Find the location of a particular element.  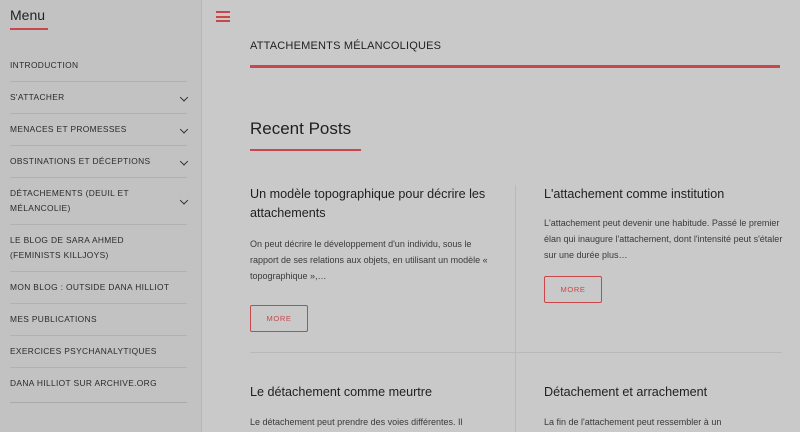

sidebar-item-label: DANA HILLIOT SUR ARCHIVE.ORG is located at coordinates (83, 383).